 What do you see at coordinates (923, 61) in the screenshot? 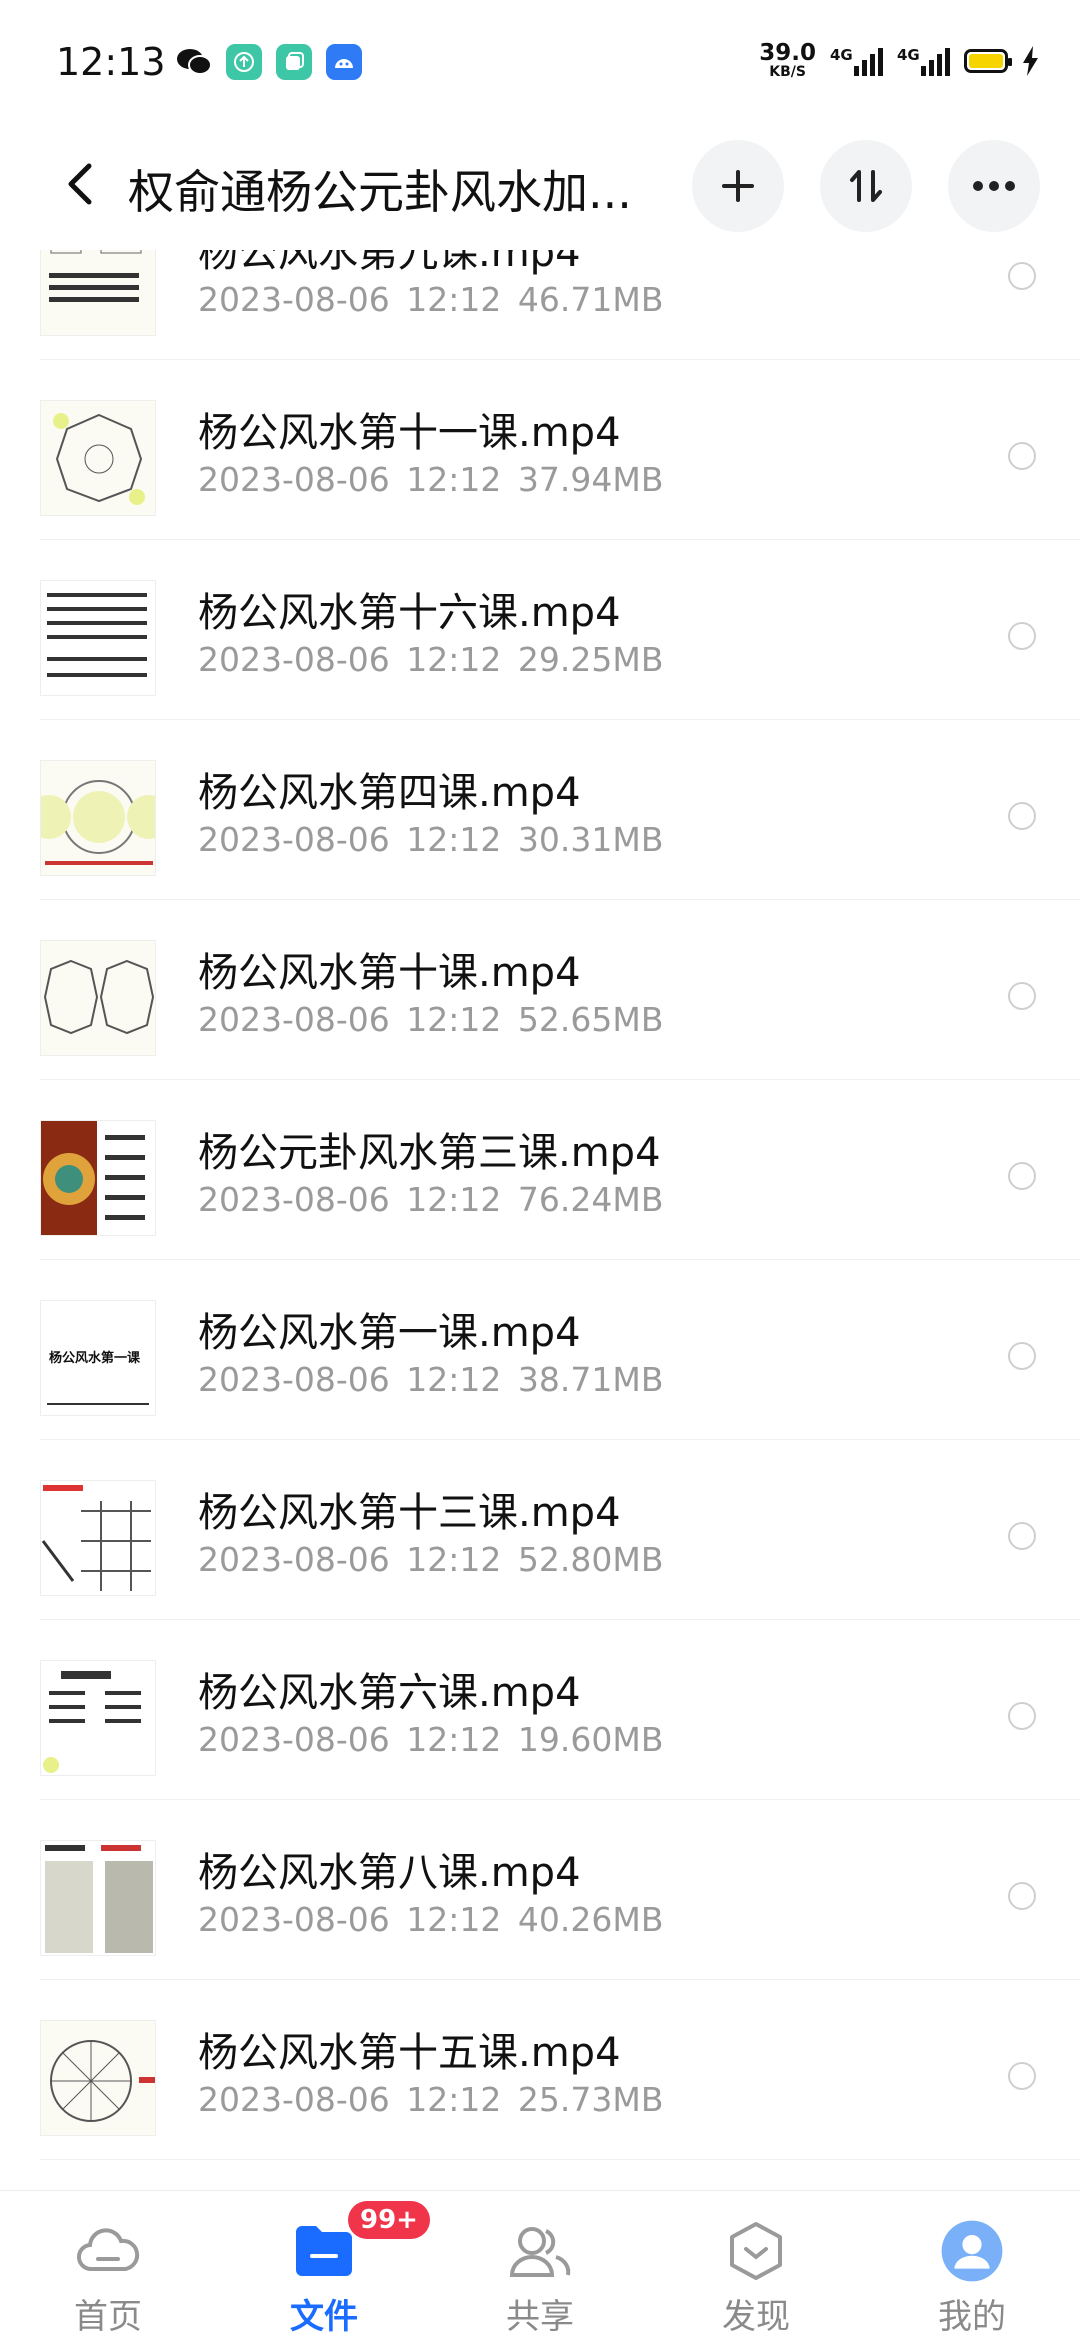
I see `signal-sim2-icon: 4G` at bounding box center [923, 61].